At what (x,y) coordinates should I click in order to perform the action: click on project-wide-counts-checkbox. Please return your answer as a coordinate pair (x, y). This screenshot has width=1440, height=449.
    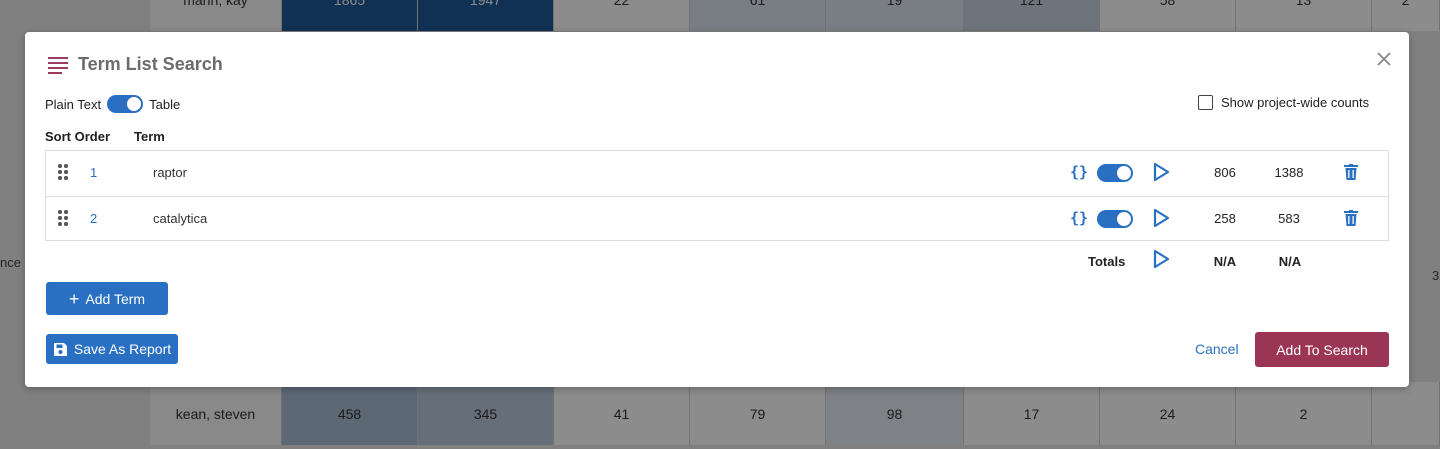
    Looking at the image, I should click on (1205, 102).